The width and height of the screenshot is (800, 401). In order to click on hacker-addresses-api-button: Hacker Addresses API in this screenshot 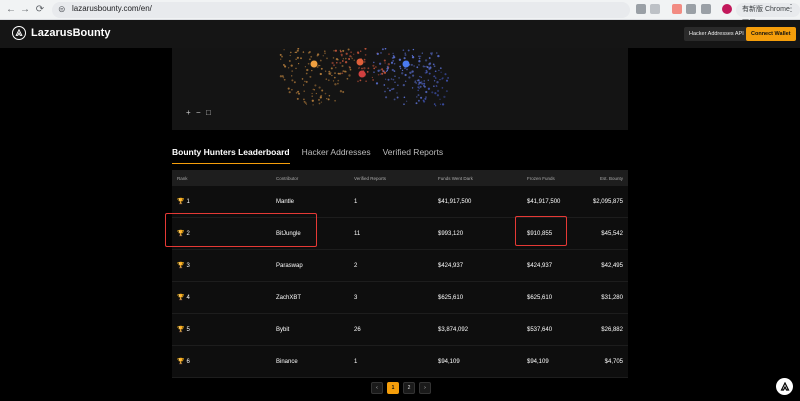, I will do `click(716, 34)`.